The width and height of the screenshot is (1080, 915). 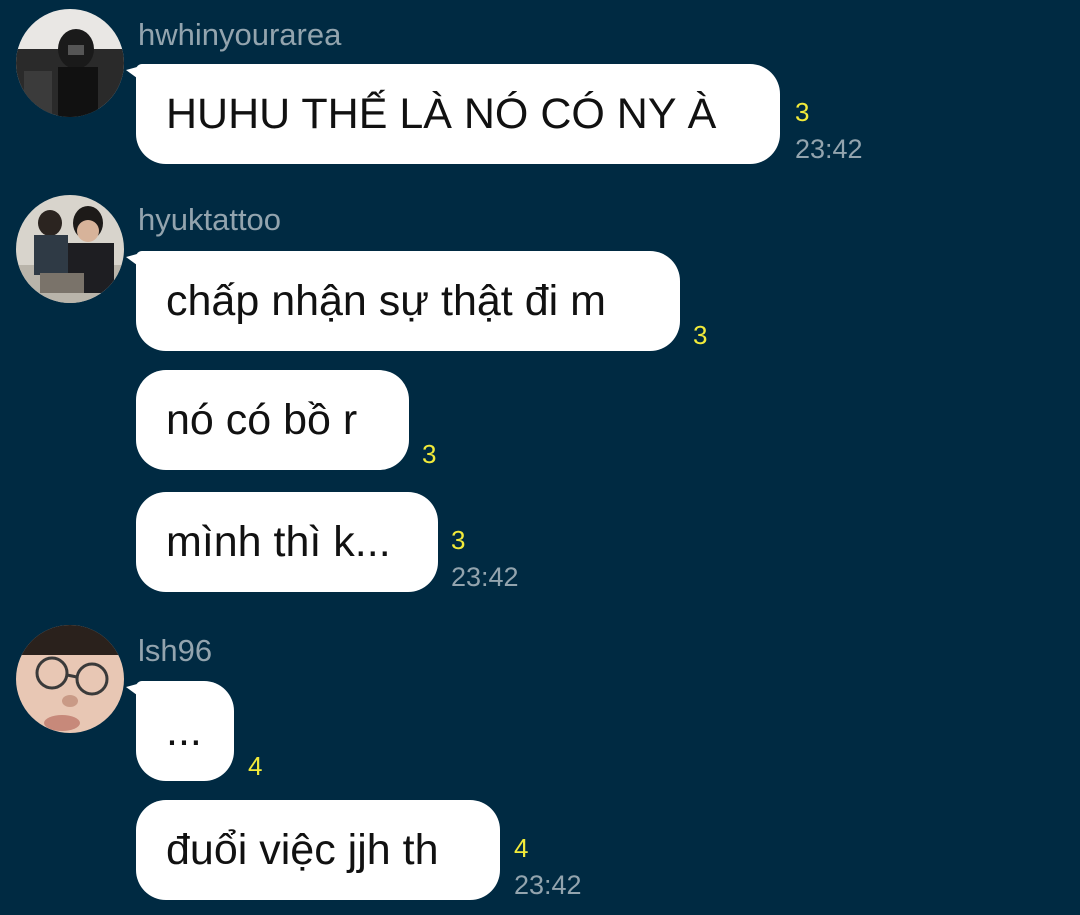 I want to click on message-text: chấp nhận sự thật đi m, so click(x=386, y=300).